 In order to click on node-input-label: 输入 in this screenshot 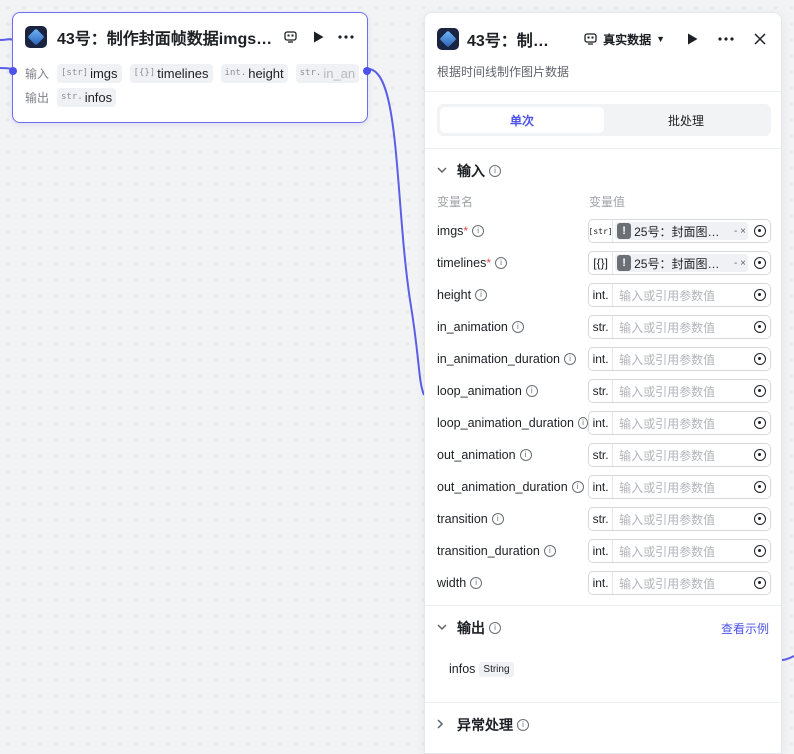, I will do `click(37, 73)`.